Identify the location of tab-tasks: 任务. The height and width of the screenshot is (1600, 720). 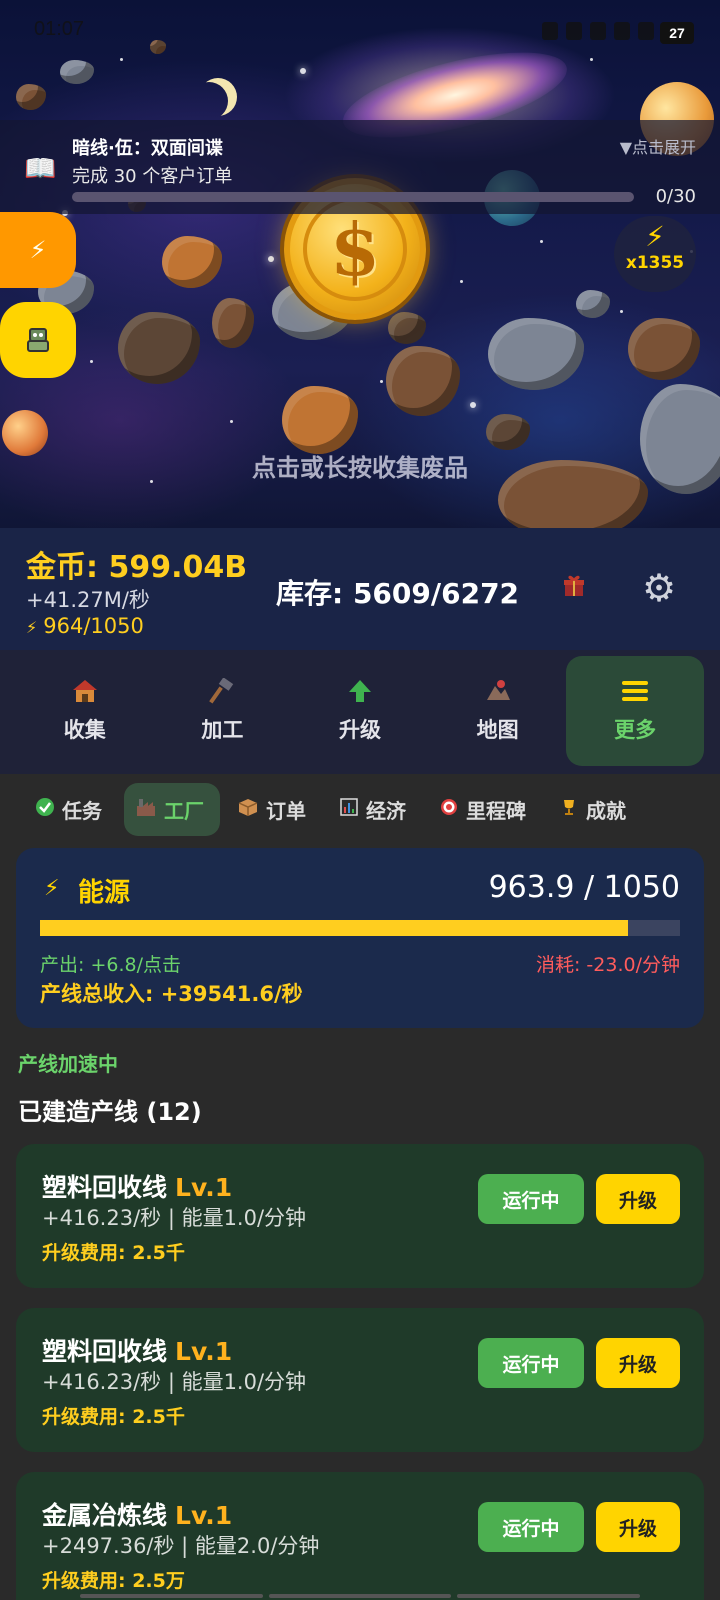
(71, 809).